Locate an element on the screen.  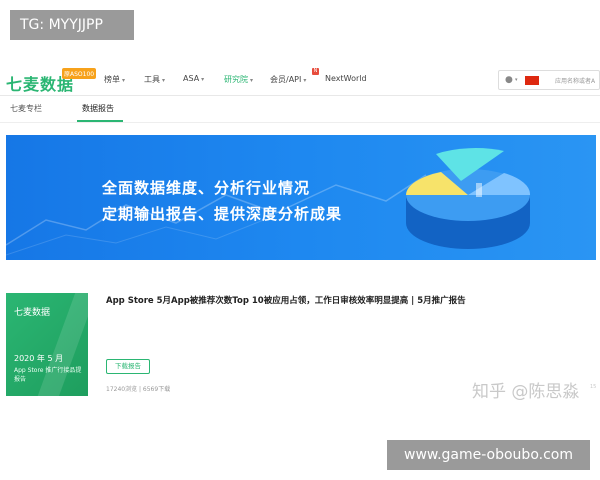
menu-rankings-label: 榜单 is located at coordinates (112, 79).